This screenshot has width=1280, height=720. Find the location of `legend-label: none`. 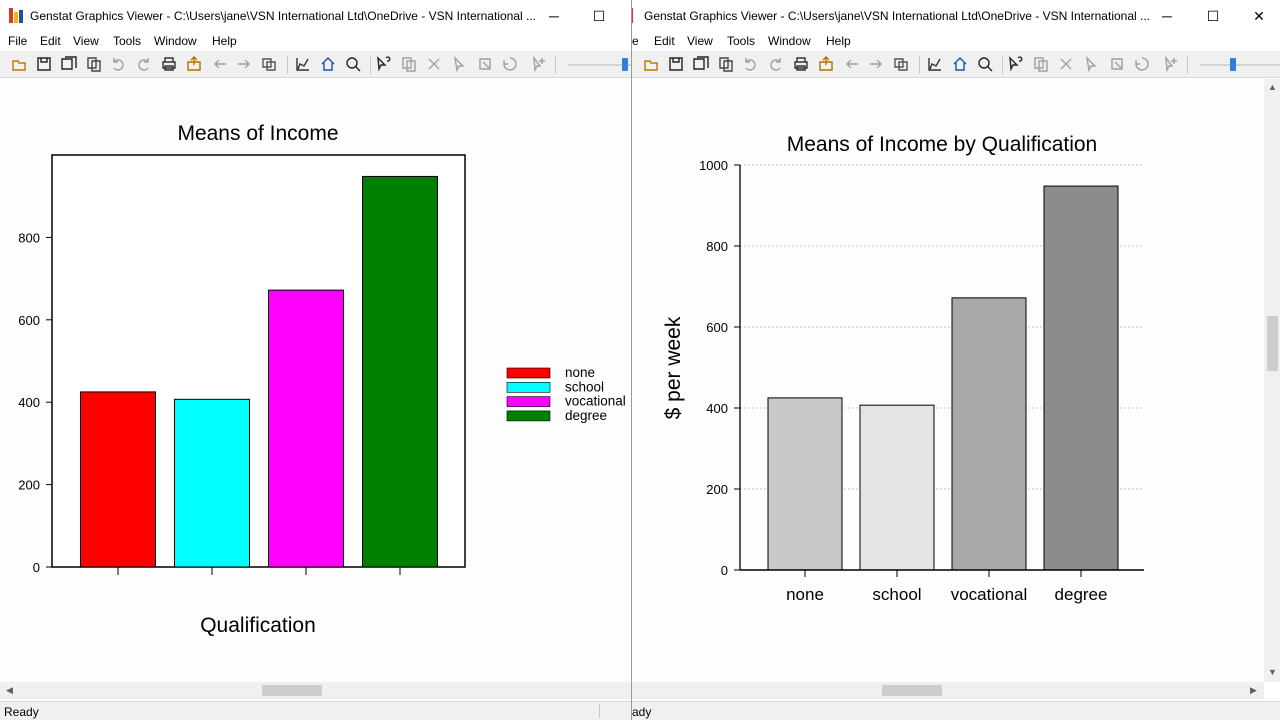

legend-label: none is located at coordinates (580, 372).